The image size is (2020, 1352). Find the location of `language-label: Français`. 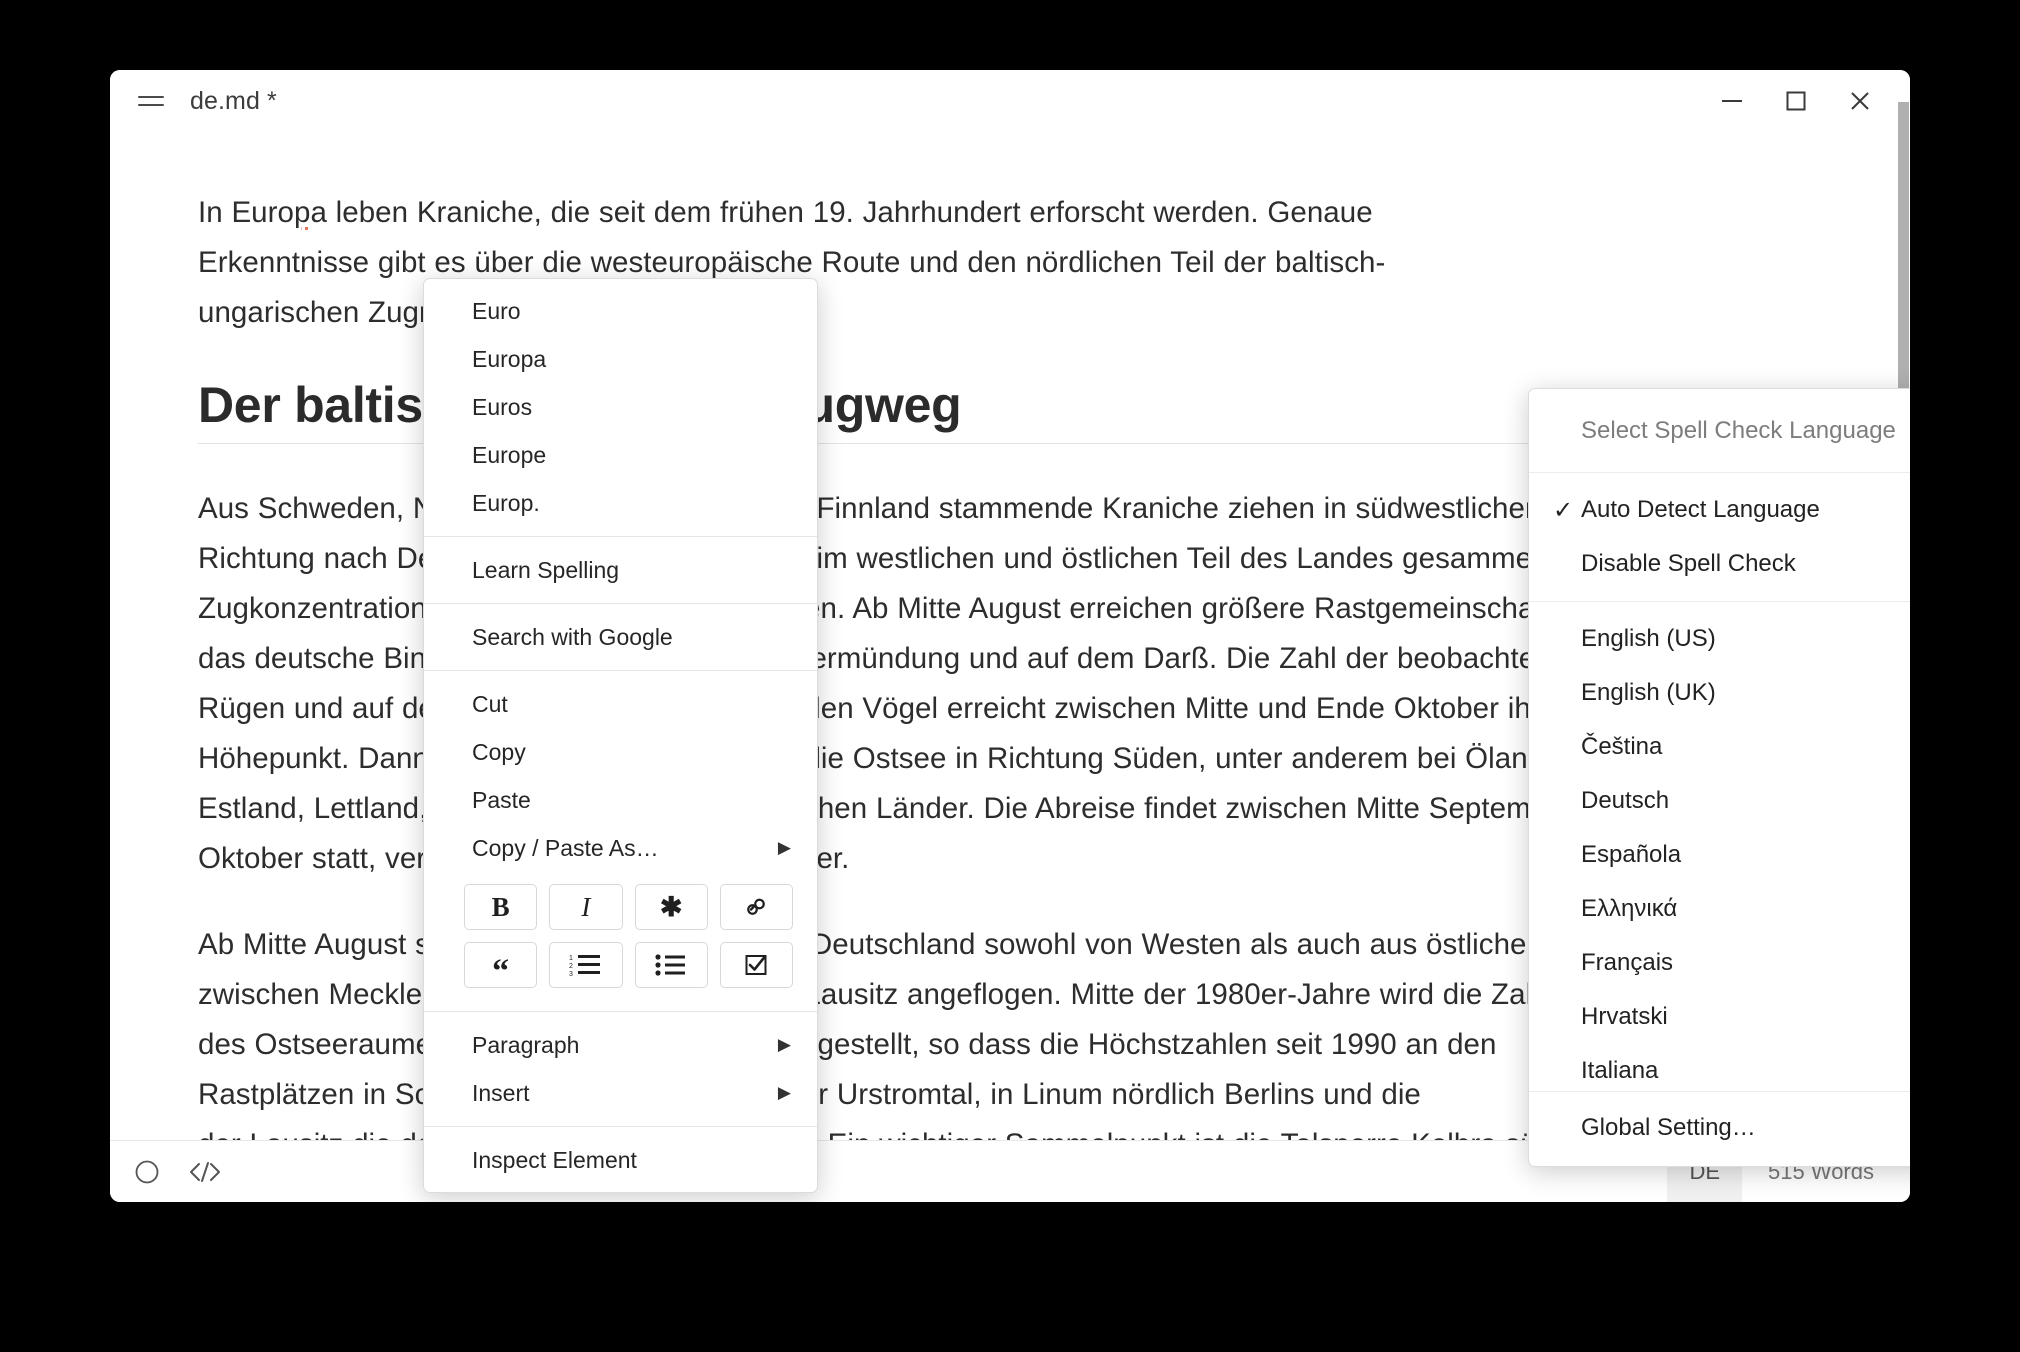

language-label: Français is located at coordinates (1627, 962).